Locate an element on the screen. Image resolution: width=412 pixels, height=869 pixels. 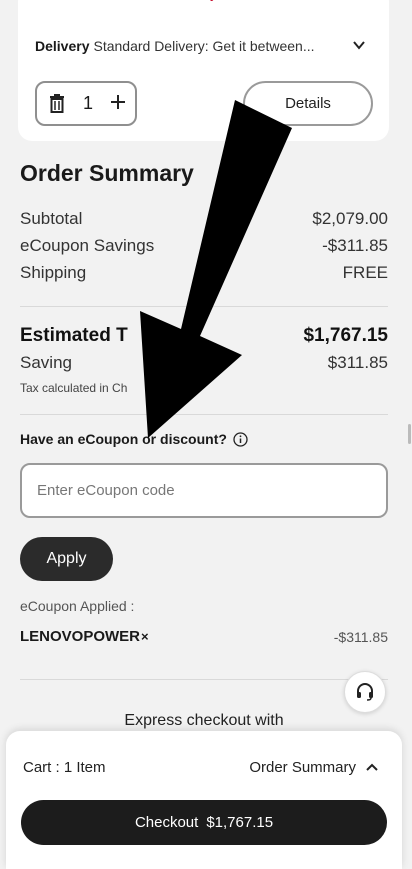
coupon-code-text: LENOVOPOWER is located at coordinates (80, 636).